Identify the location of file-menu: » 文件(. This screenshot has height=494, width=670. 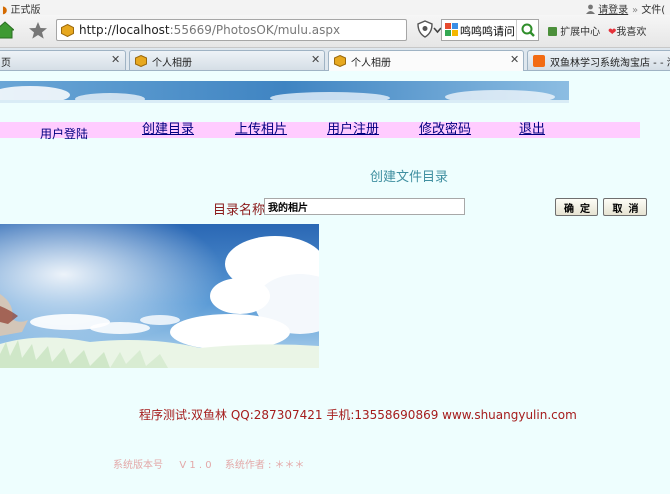
(648, 8).